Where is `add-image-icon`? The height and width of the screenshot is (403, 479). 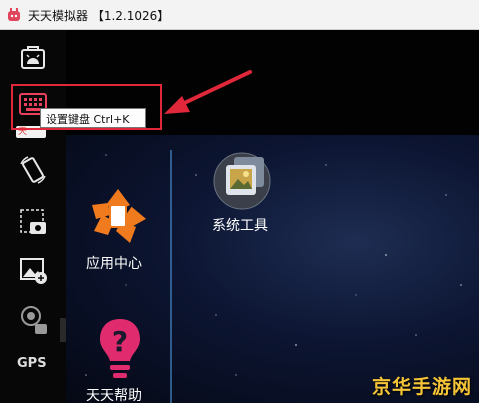
add-image-icon is located at coordinates (33, 271).